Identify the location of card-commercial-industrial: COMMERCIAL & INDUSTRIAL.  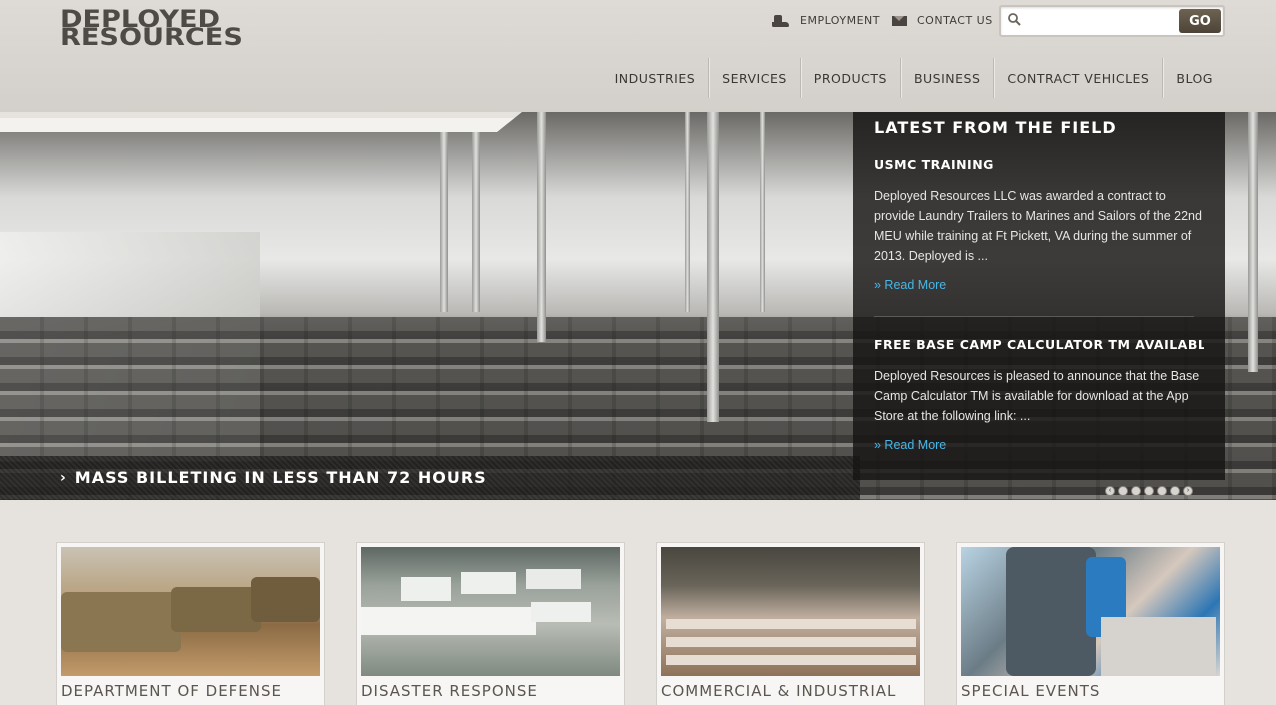
(790, 623).